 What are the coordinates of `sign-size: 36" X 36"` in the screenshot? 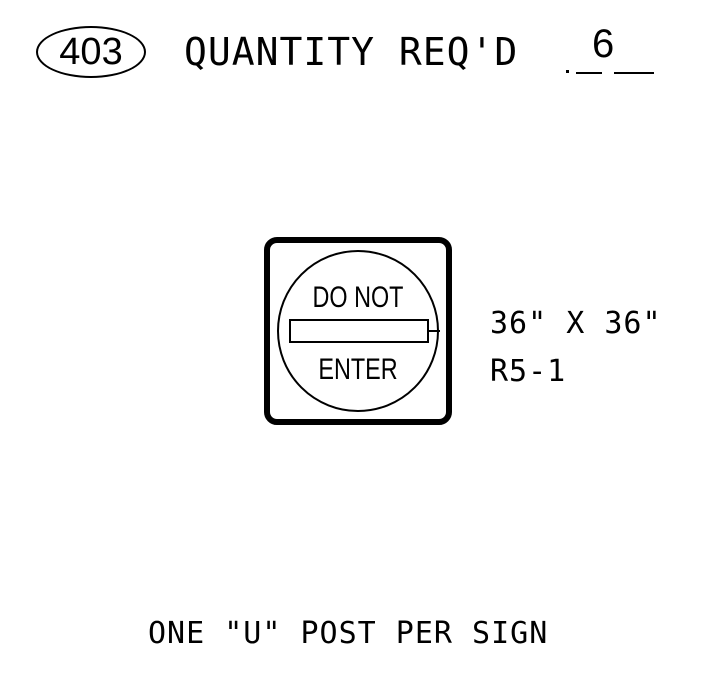 It's located at (576, 323).